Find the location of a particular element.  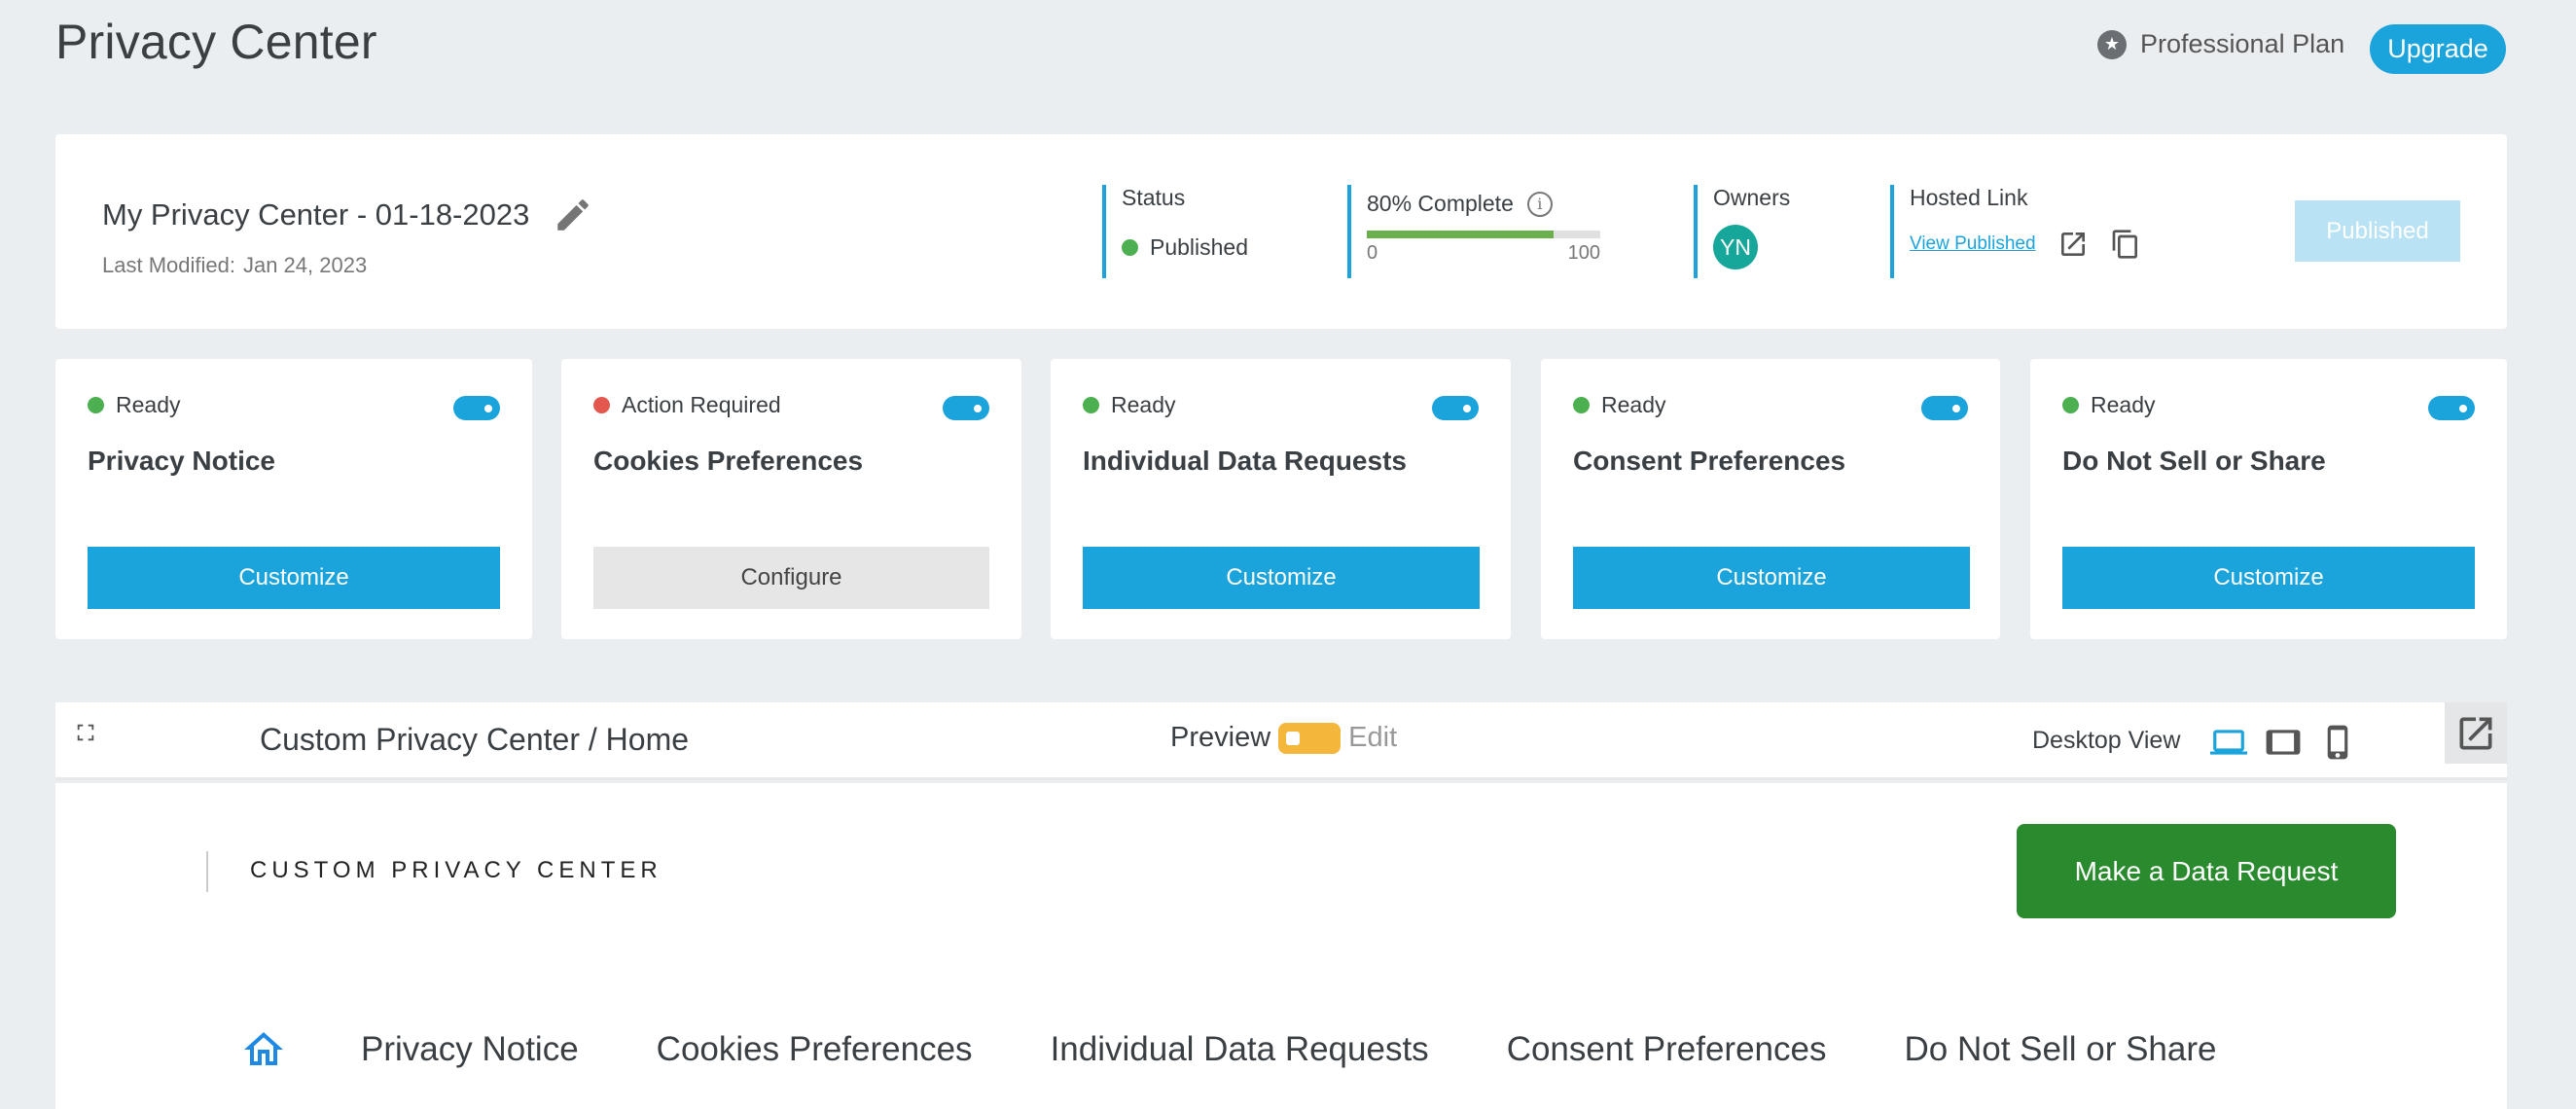

owners-label: Owners is located at coordinates (1752, 197).